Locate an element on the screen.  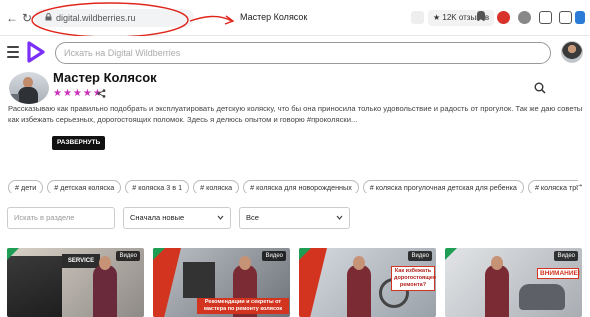
tag-chip: # коляска is located at coordinates (216, 186).